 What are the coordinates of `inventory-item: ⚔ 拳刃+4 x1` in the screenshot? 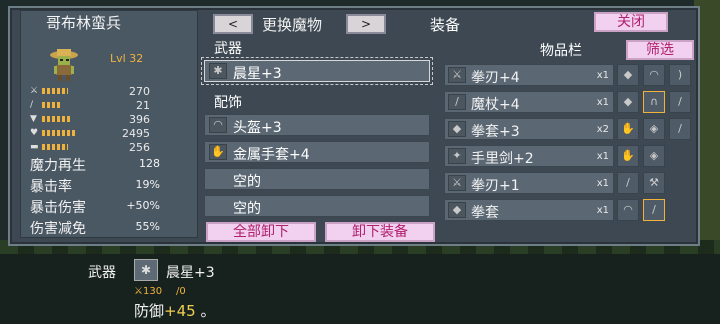 It's located at (529, 75).